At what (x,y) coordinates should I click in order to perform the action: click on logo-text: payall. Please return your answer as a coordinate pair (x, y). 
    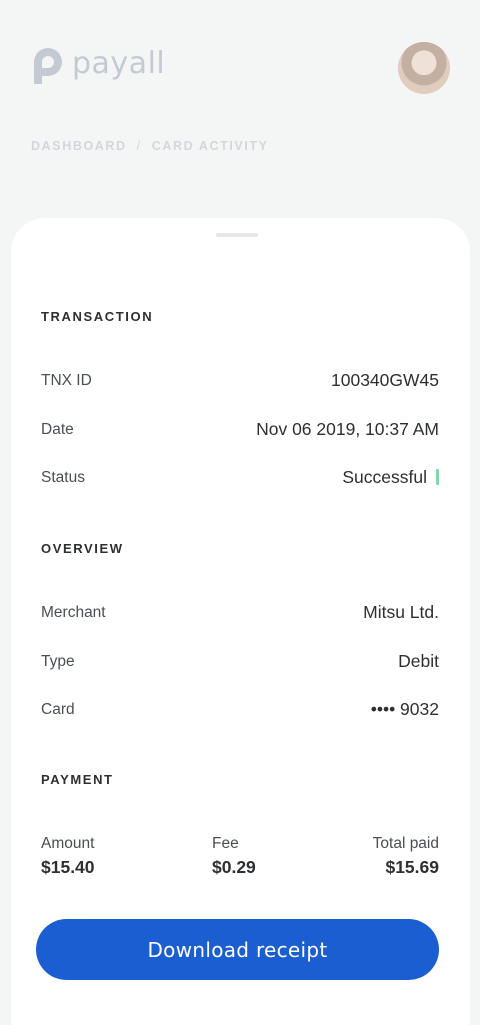
    Looking at the image, I should click on (119, 63).